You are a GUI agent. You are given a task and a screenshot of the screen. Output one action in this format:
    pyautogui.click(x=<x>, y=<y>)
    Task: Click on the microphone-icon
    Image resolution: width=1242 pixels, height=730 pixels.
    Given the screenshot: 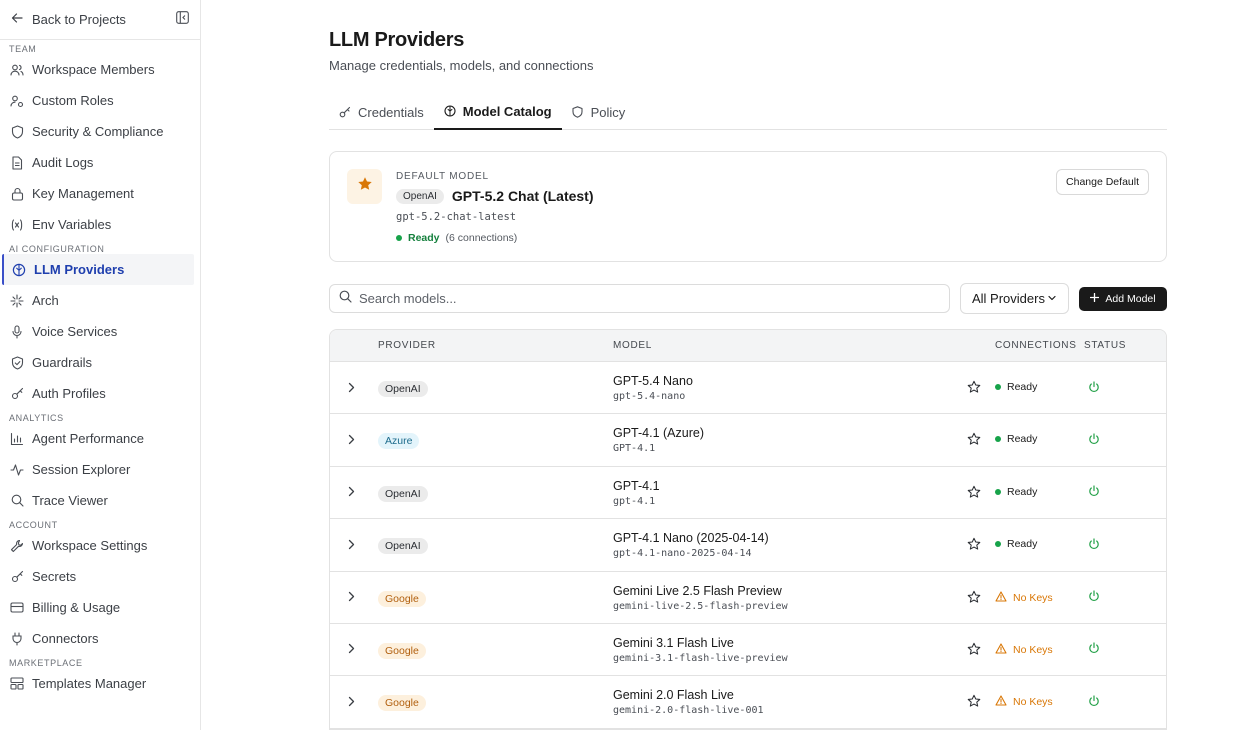 What is the action you would take?
    pyautogui.click(x=17, y=331)
    